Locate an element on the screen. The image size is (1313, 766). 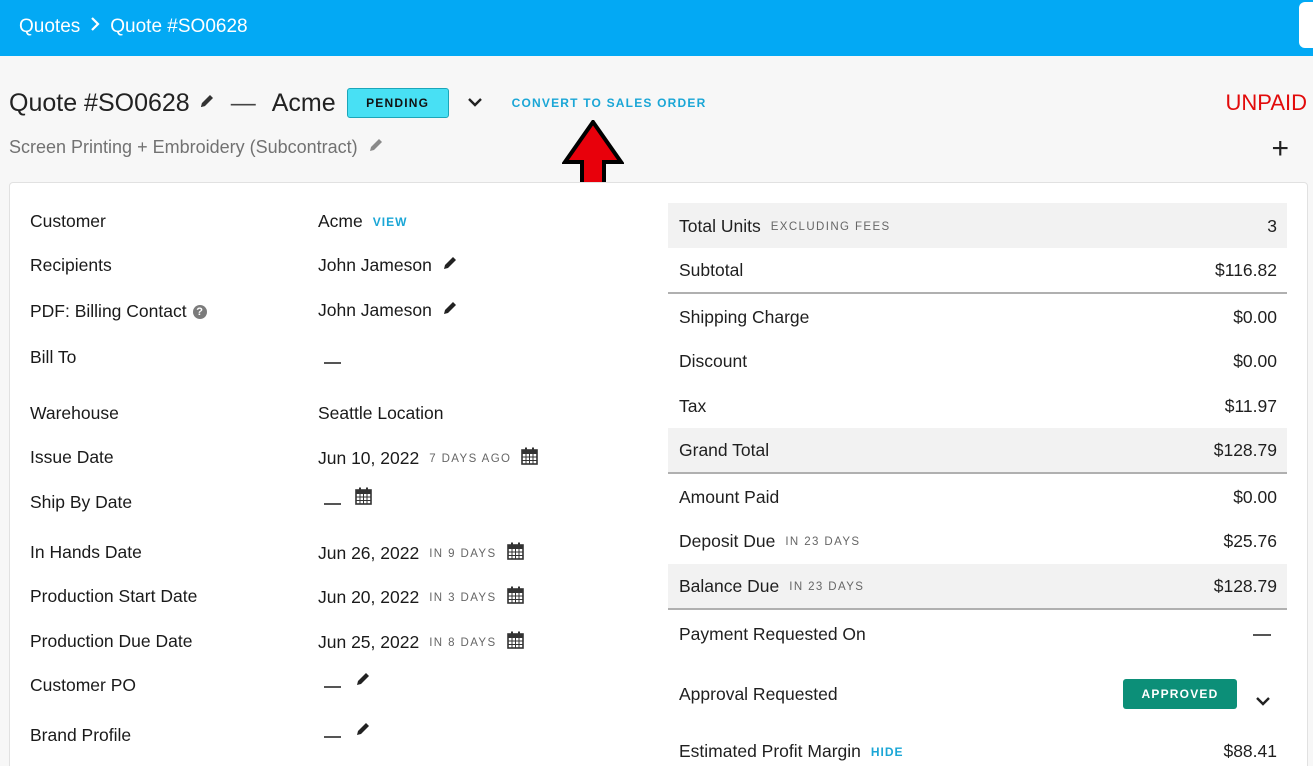
grand-total-value: $128.79 is located at coordinates (1245, 450).